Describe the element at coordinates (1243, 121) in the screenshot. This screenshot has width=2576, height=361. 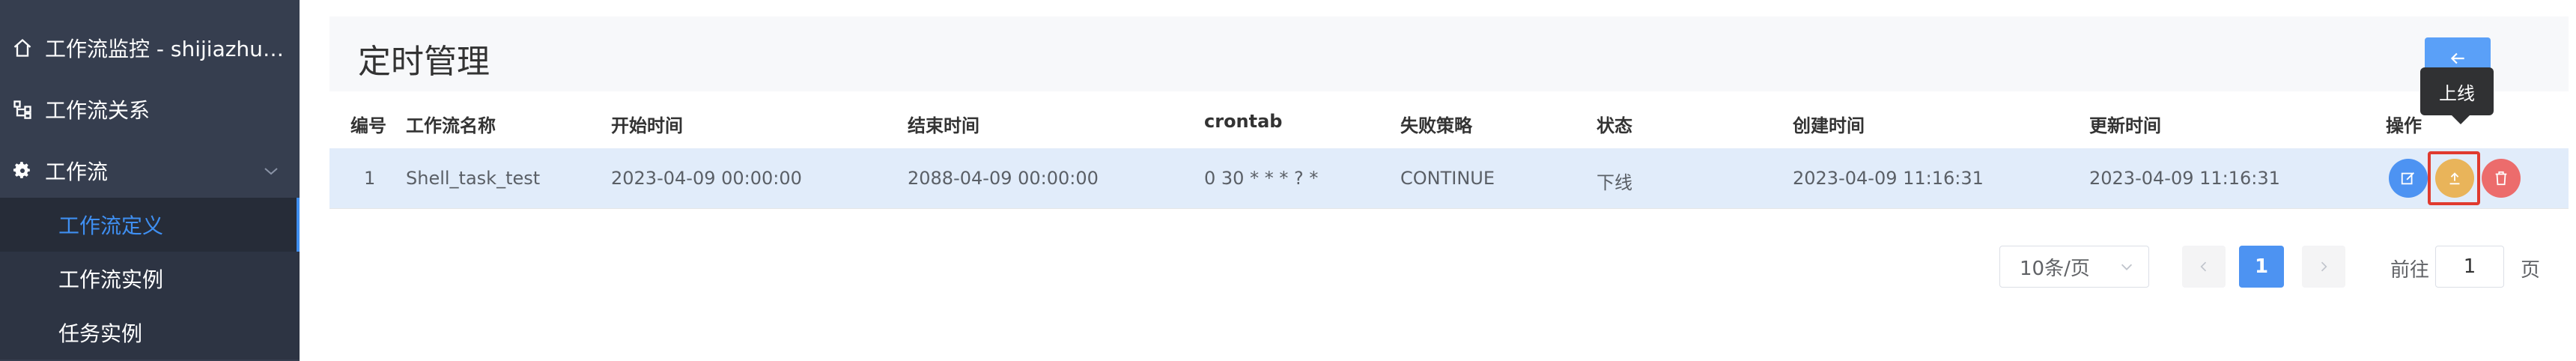
I see `column-header: crontab` at that location.